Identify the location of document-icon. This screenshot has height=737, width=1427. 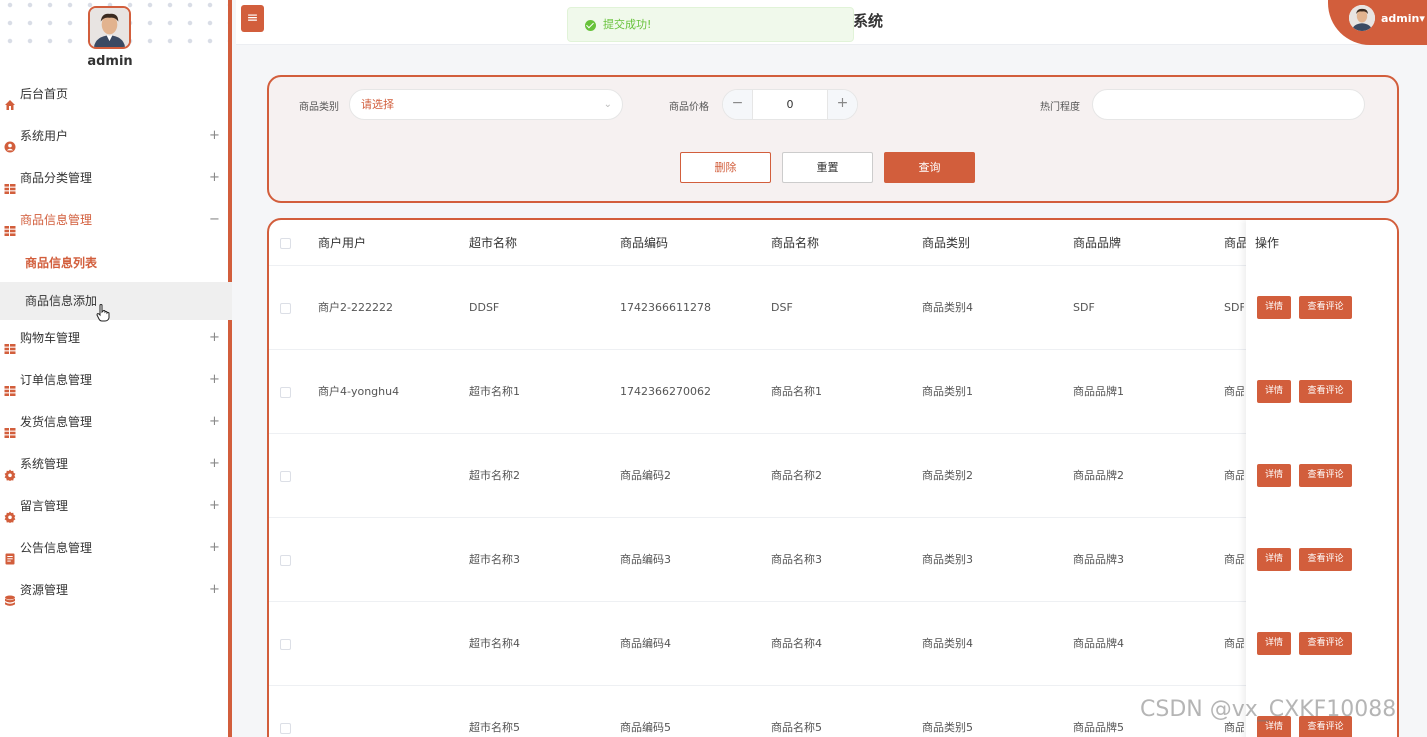
(10, 554).